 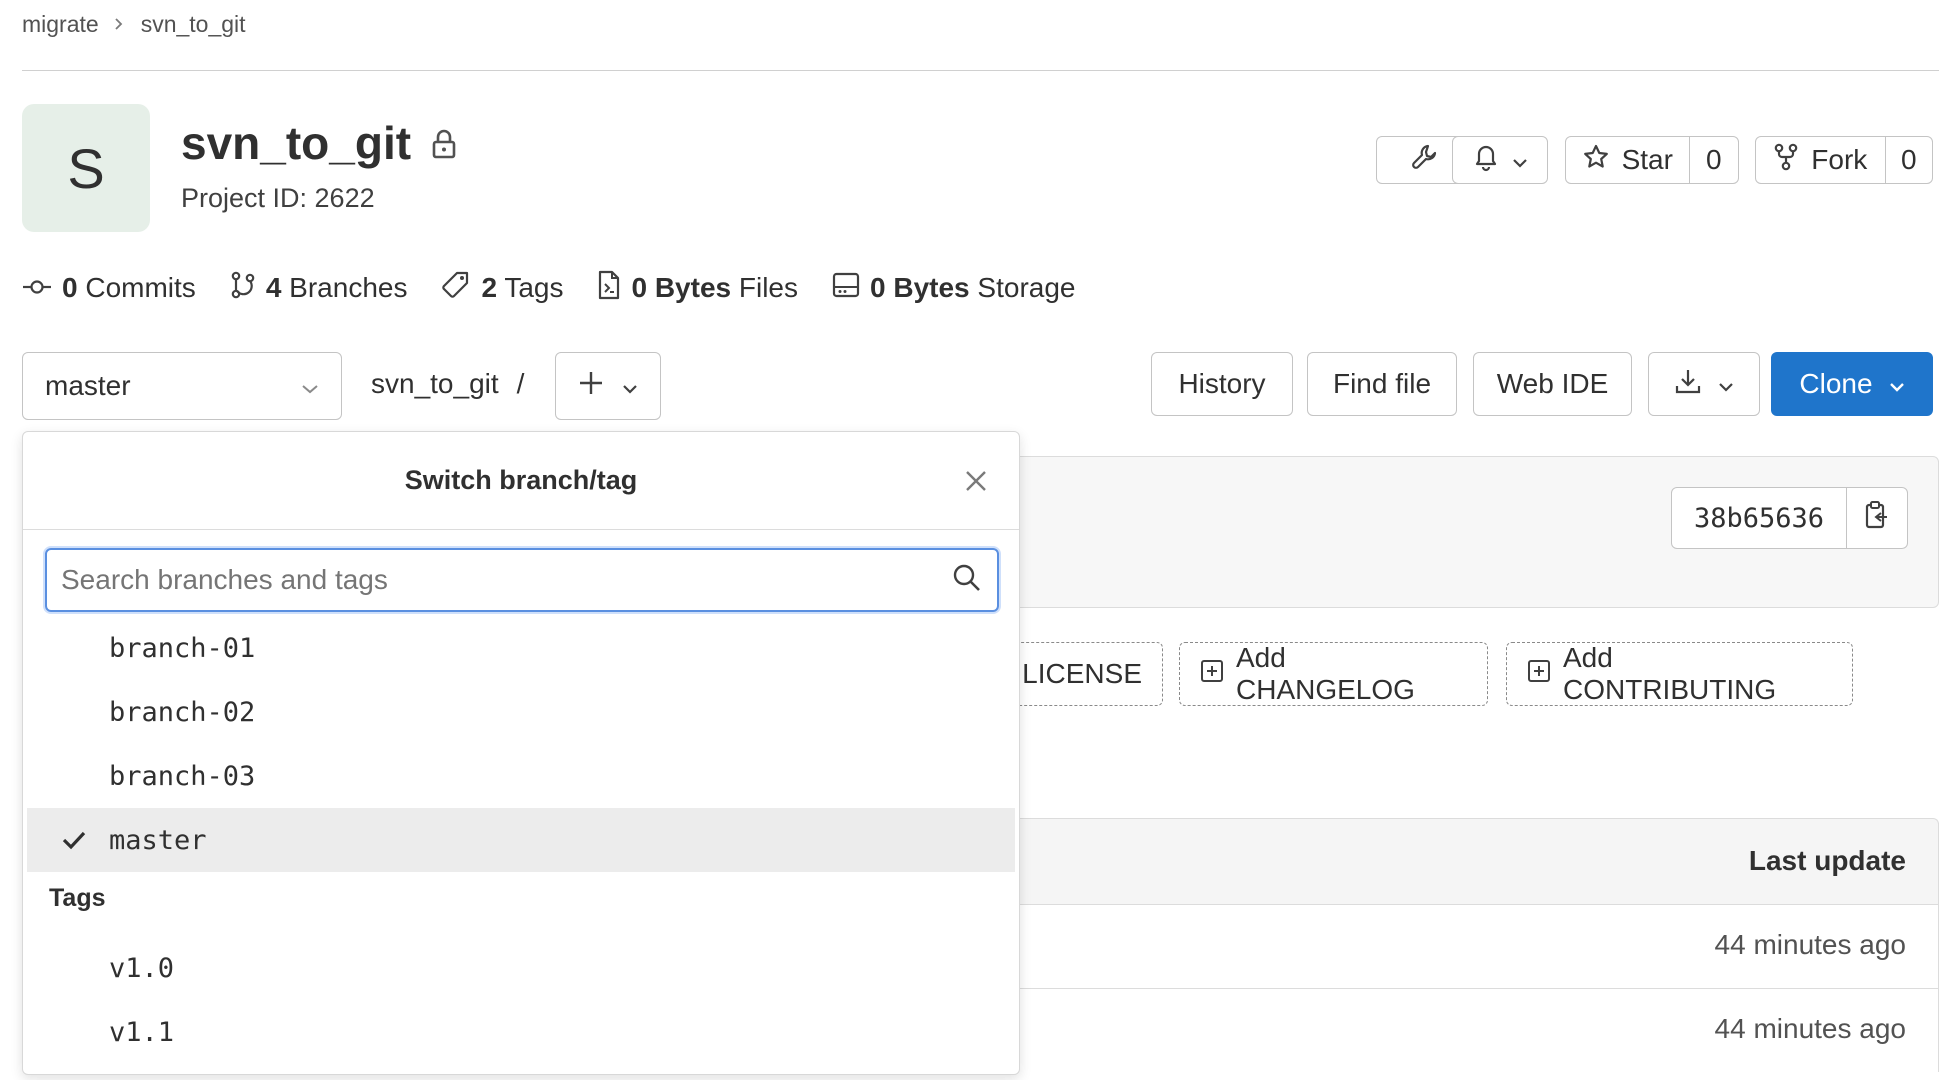 I want to click on dropdown-title: Switch branch/tag, so click(x=521, y=480).